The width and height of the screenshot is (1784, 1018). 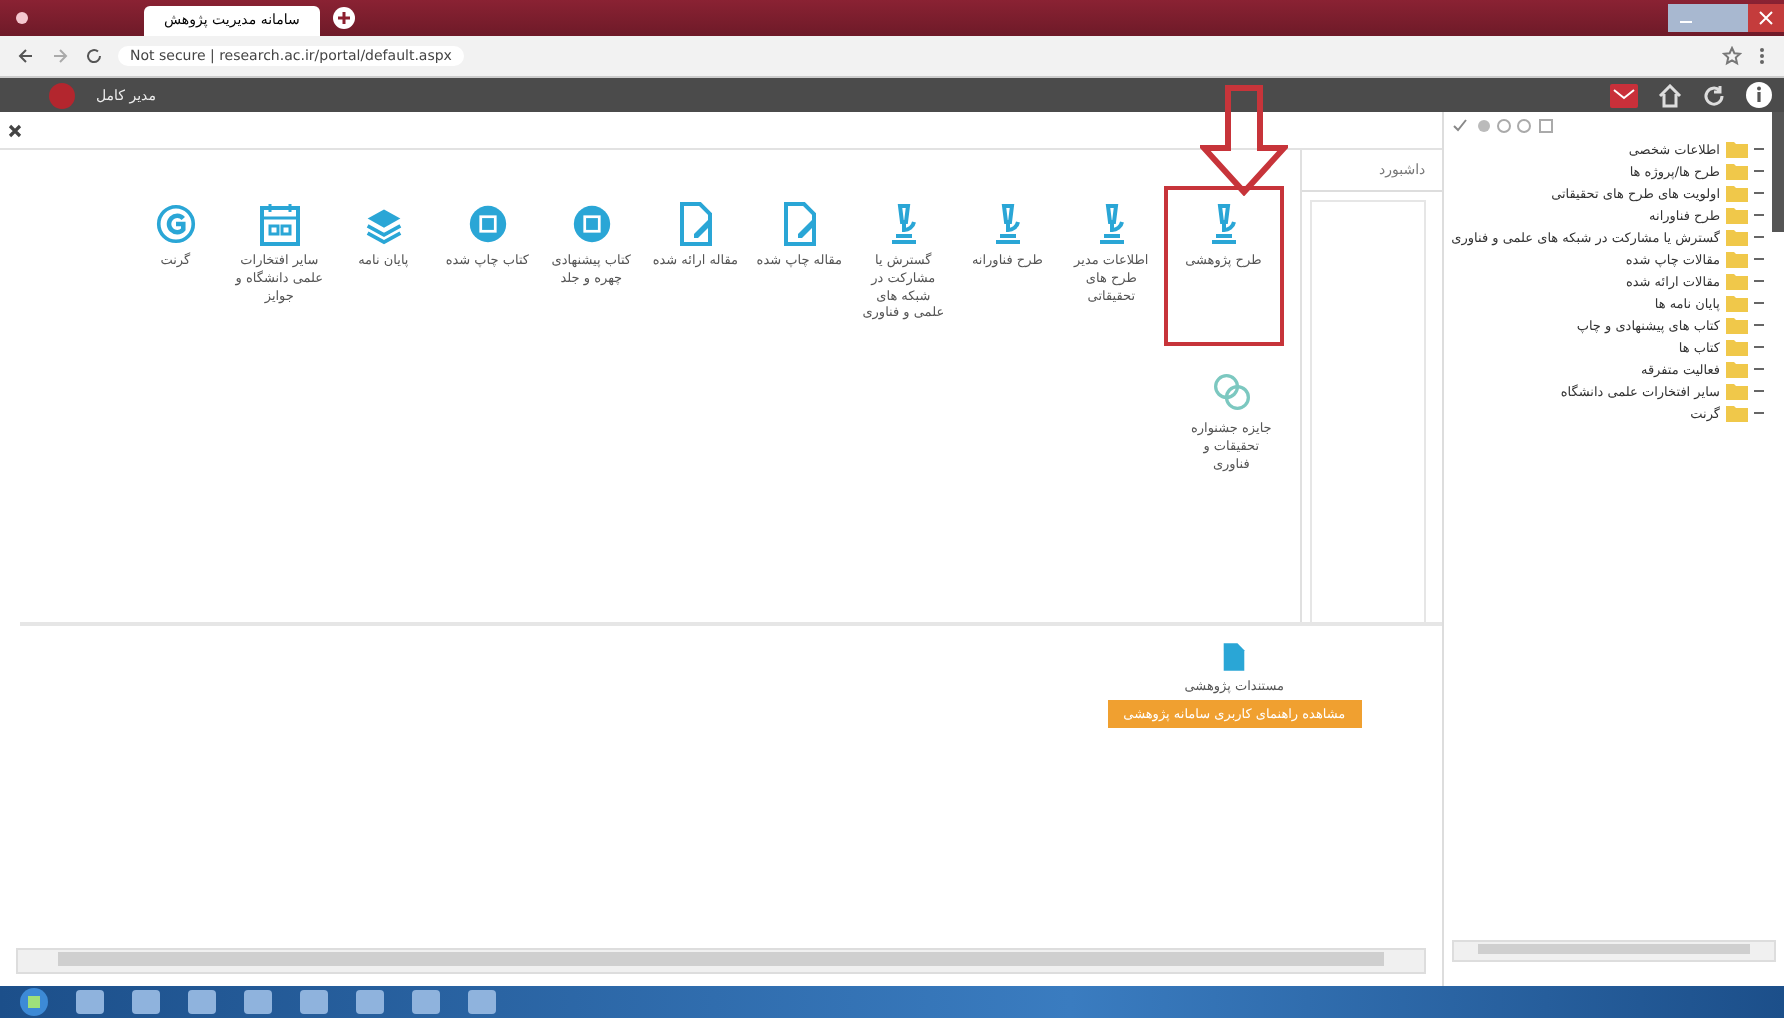 What do you see at coordinates (1762, 56) in the screenshot?
I see `menu-icon` at bounding box center [1762, 56].